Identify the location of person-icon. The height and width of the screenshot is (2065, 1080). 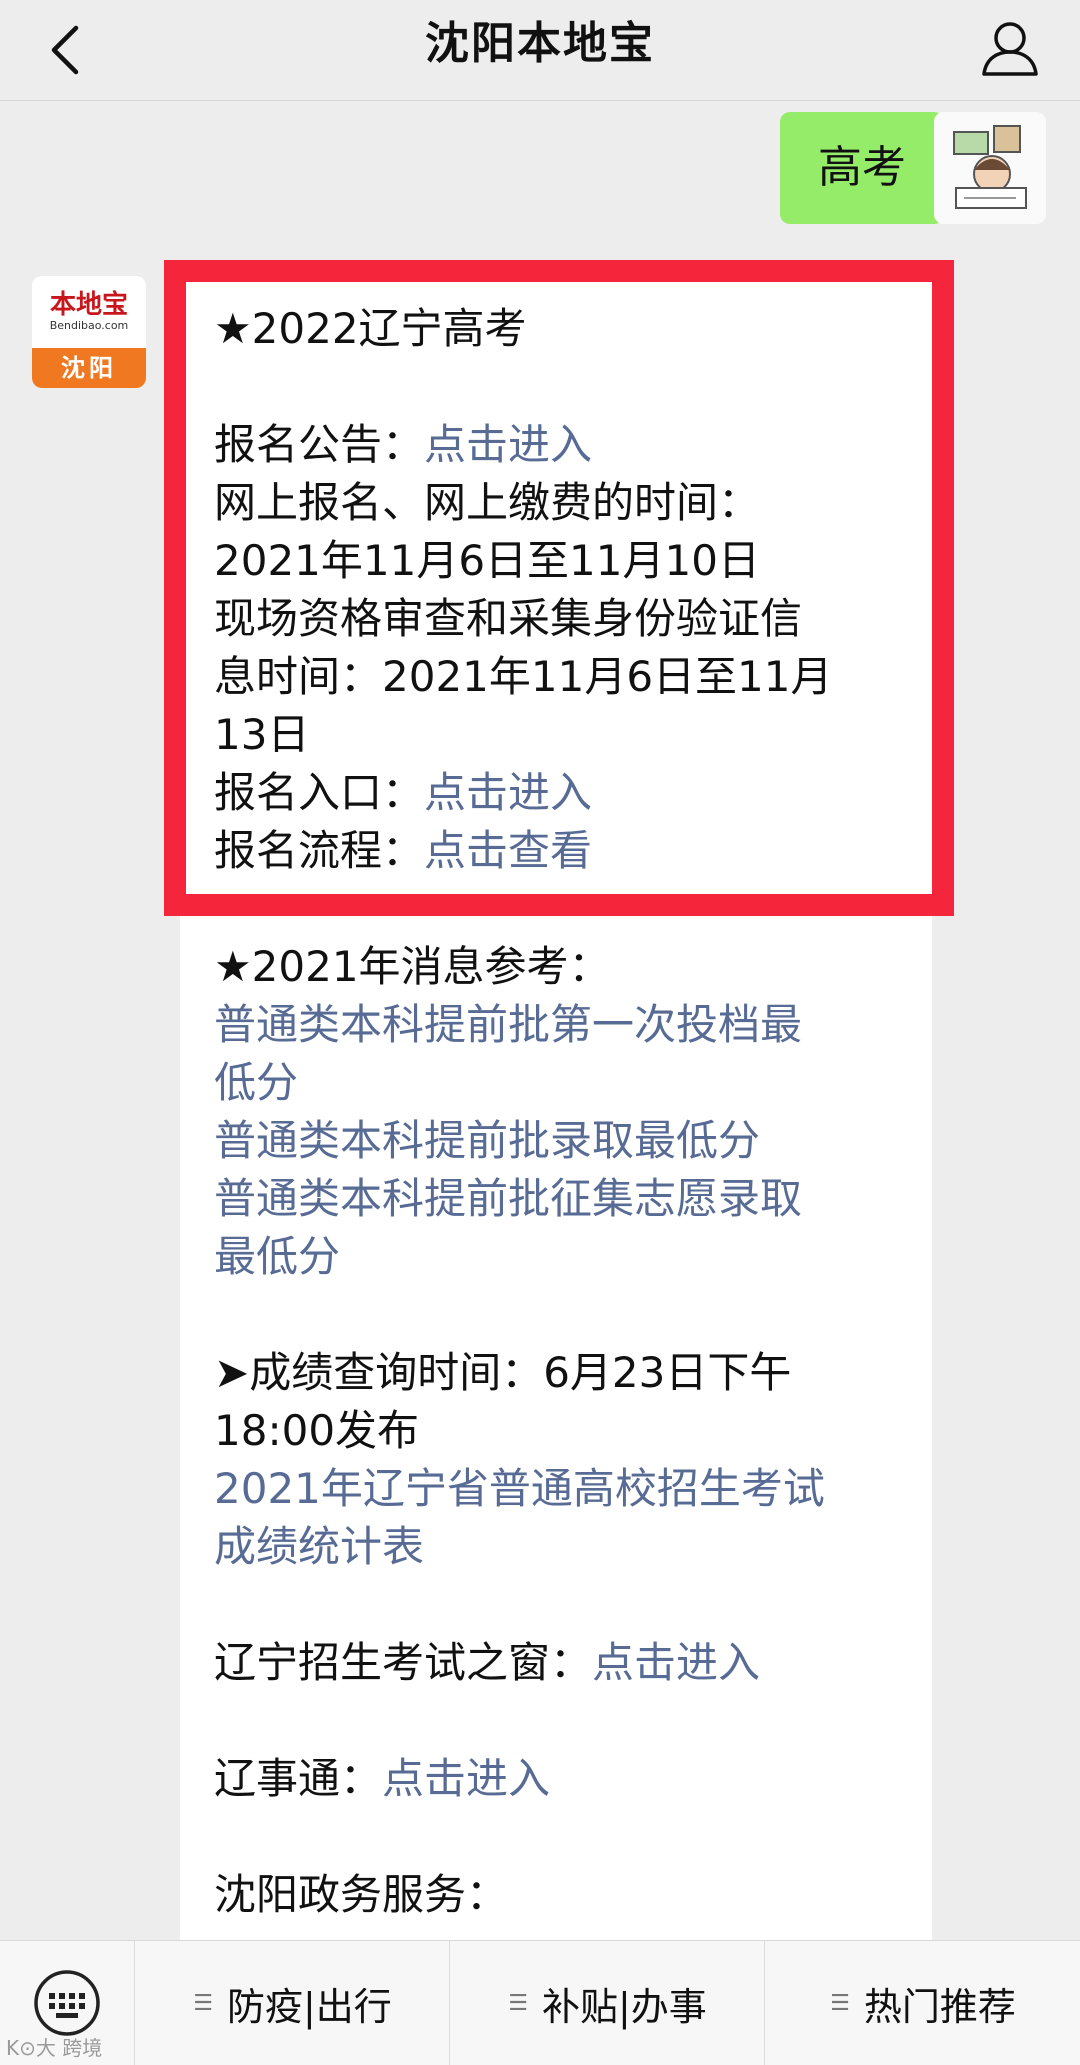
(1010, 49).